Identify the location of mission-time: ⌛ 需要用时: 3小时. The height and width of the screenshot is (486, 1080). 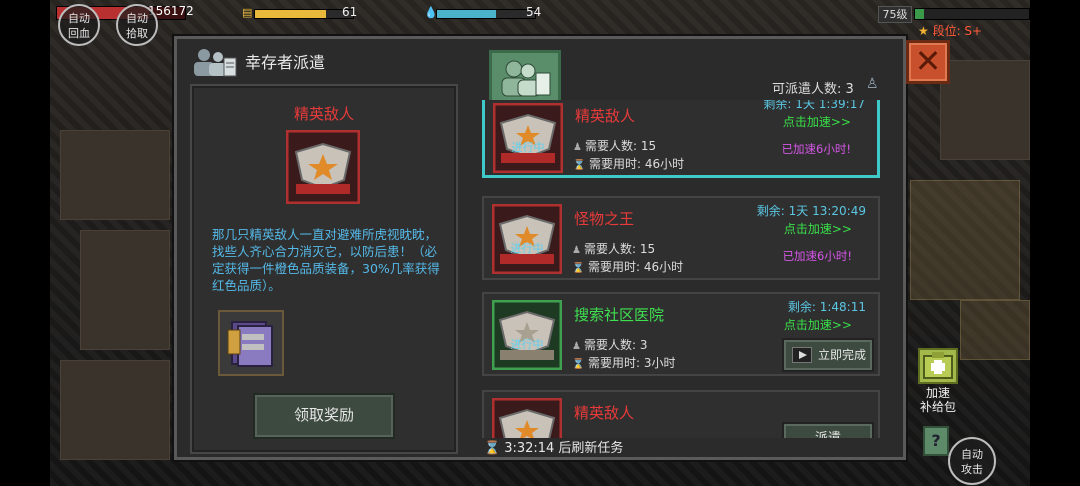
(624, 363).